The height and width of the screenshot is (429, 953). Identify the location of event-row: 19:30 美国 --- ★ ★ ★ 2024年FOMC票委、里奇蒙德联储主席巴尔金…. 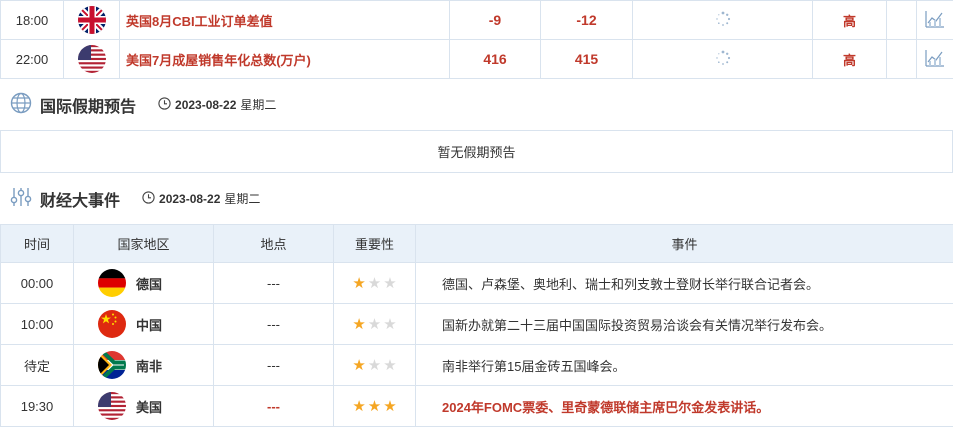
(476, 406).